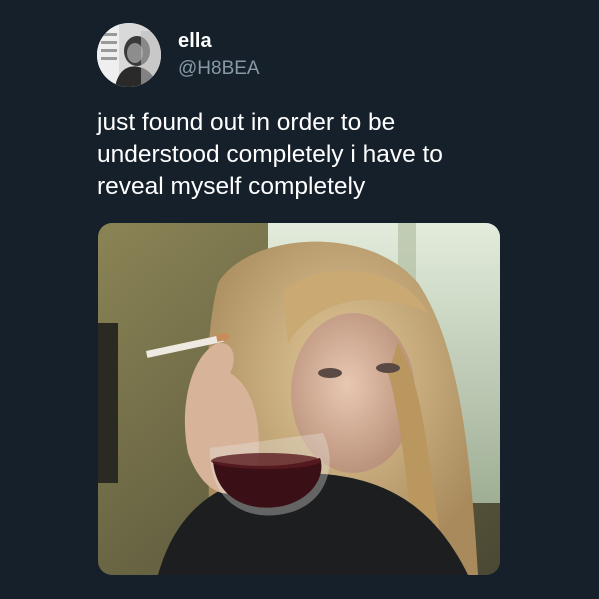 Image resolution: width=599 pixels, height=599 pixels. I want to click on tweet-text-line: understood completely i have to, so click(270, 154).